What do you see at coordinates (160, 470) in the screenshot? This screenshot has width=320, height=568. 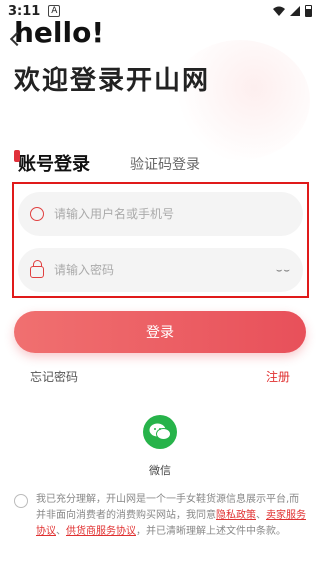 I see `wechat-label: 微信` at bounding box center [160, 470].